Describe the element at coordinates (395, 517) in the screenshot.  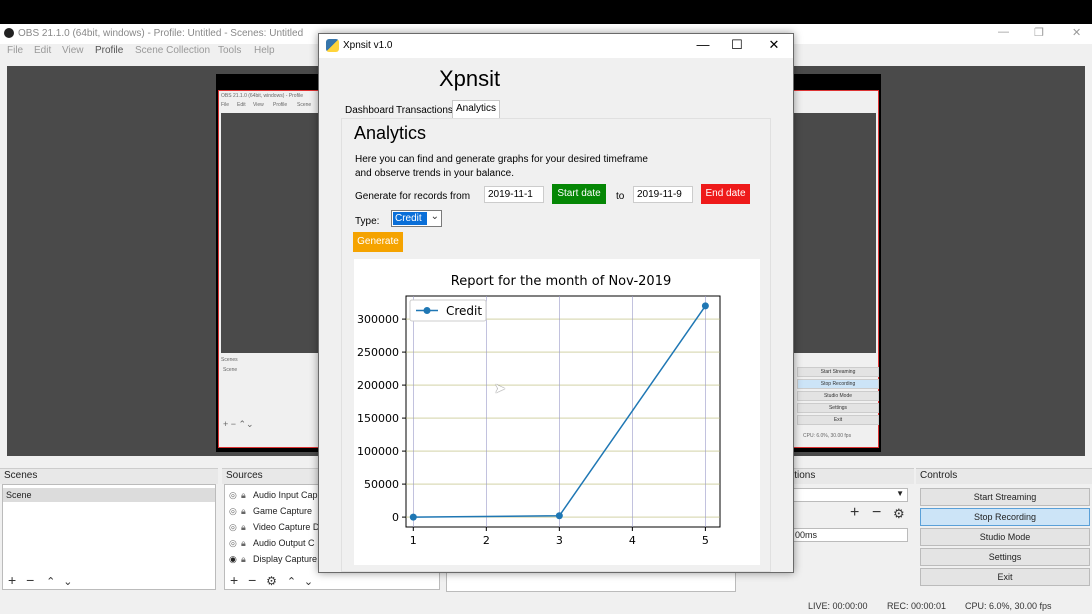
I see `y-tick-label: 0` at that location.